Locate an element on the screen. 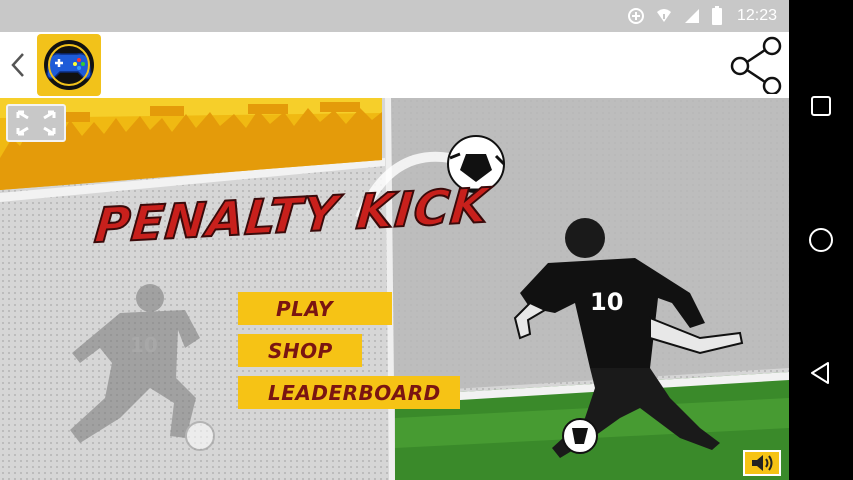 The height and width of the screenshot is (480, 853). back-icon is located at coordinates (821, 373).